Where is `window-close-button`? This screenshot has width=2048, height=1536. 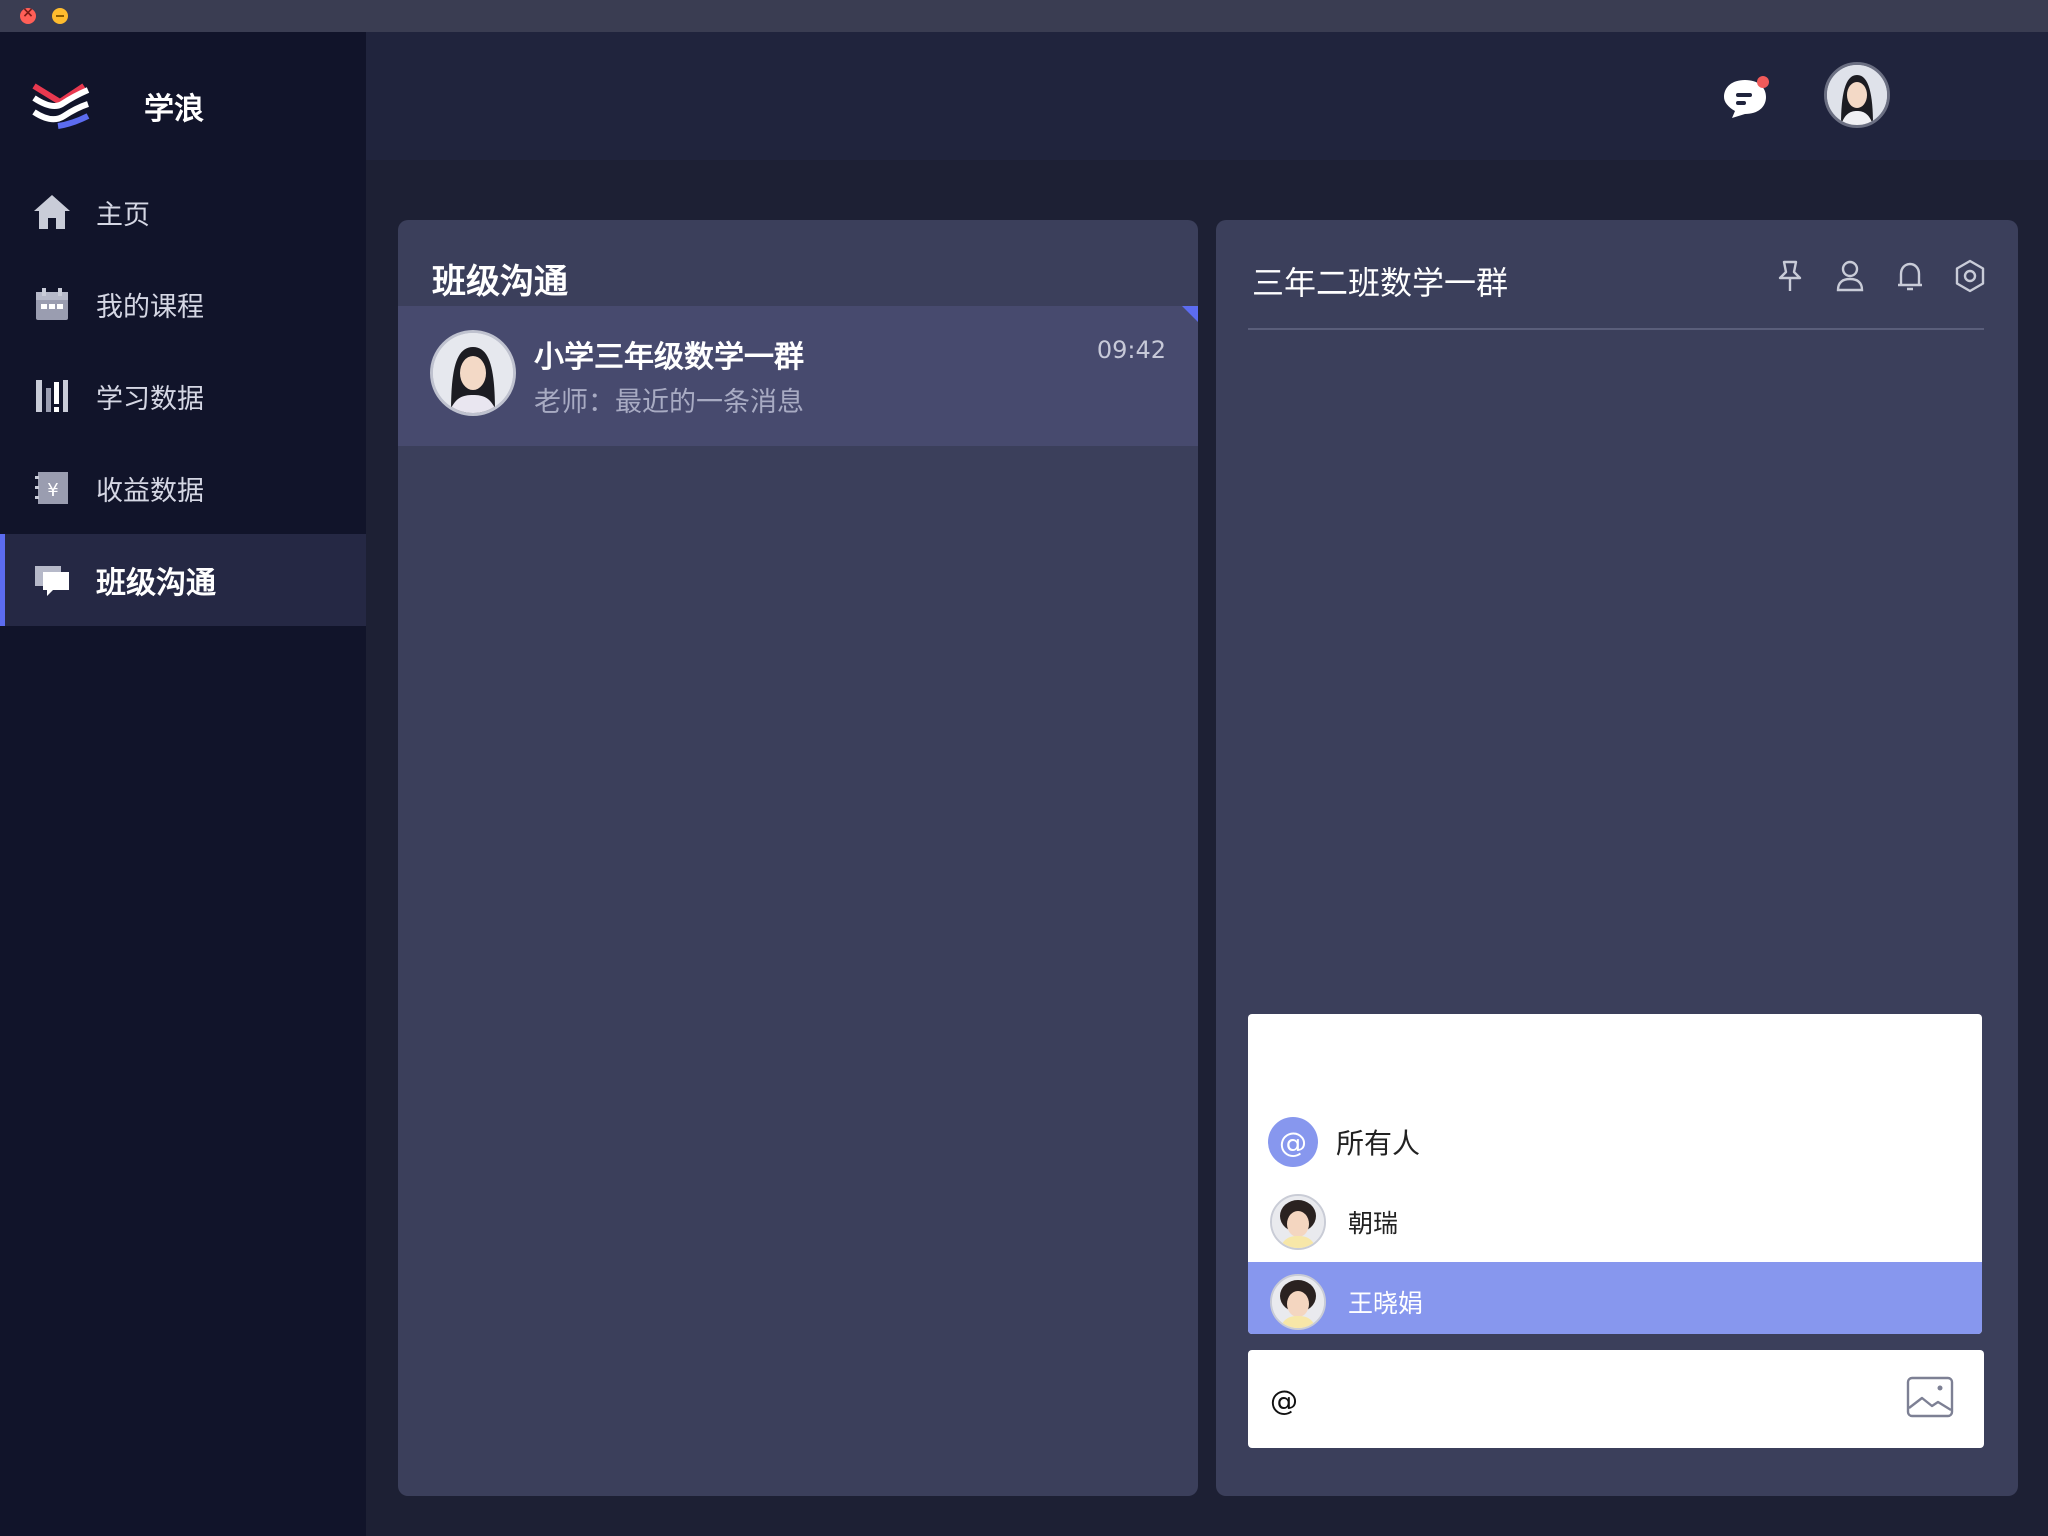
window-close-button is located at coordinates (28, 14).